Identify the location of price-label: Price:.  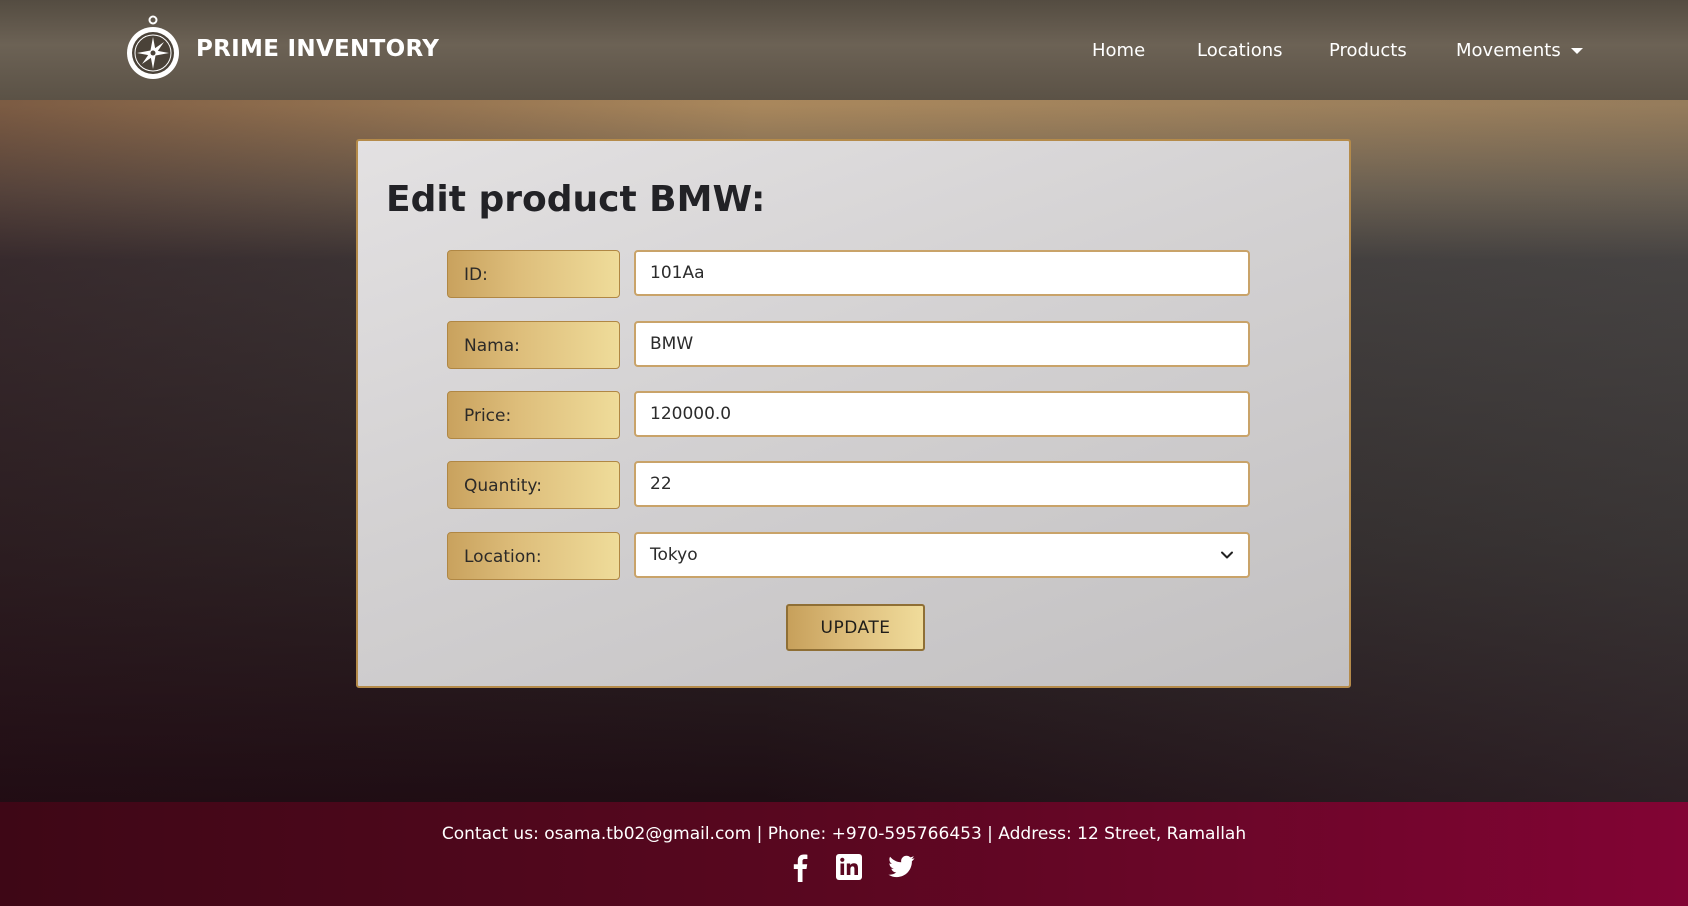
(533, 415).